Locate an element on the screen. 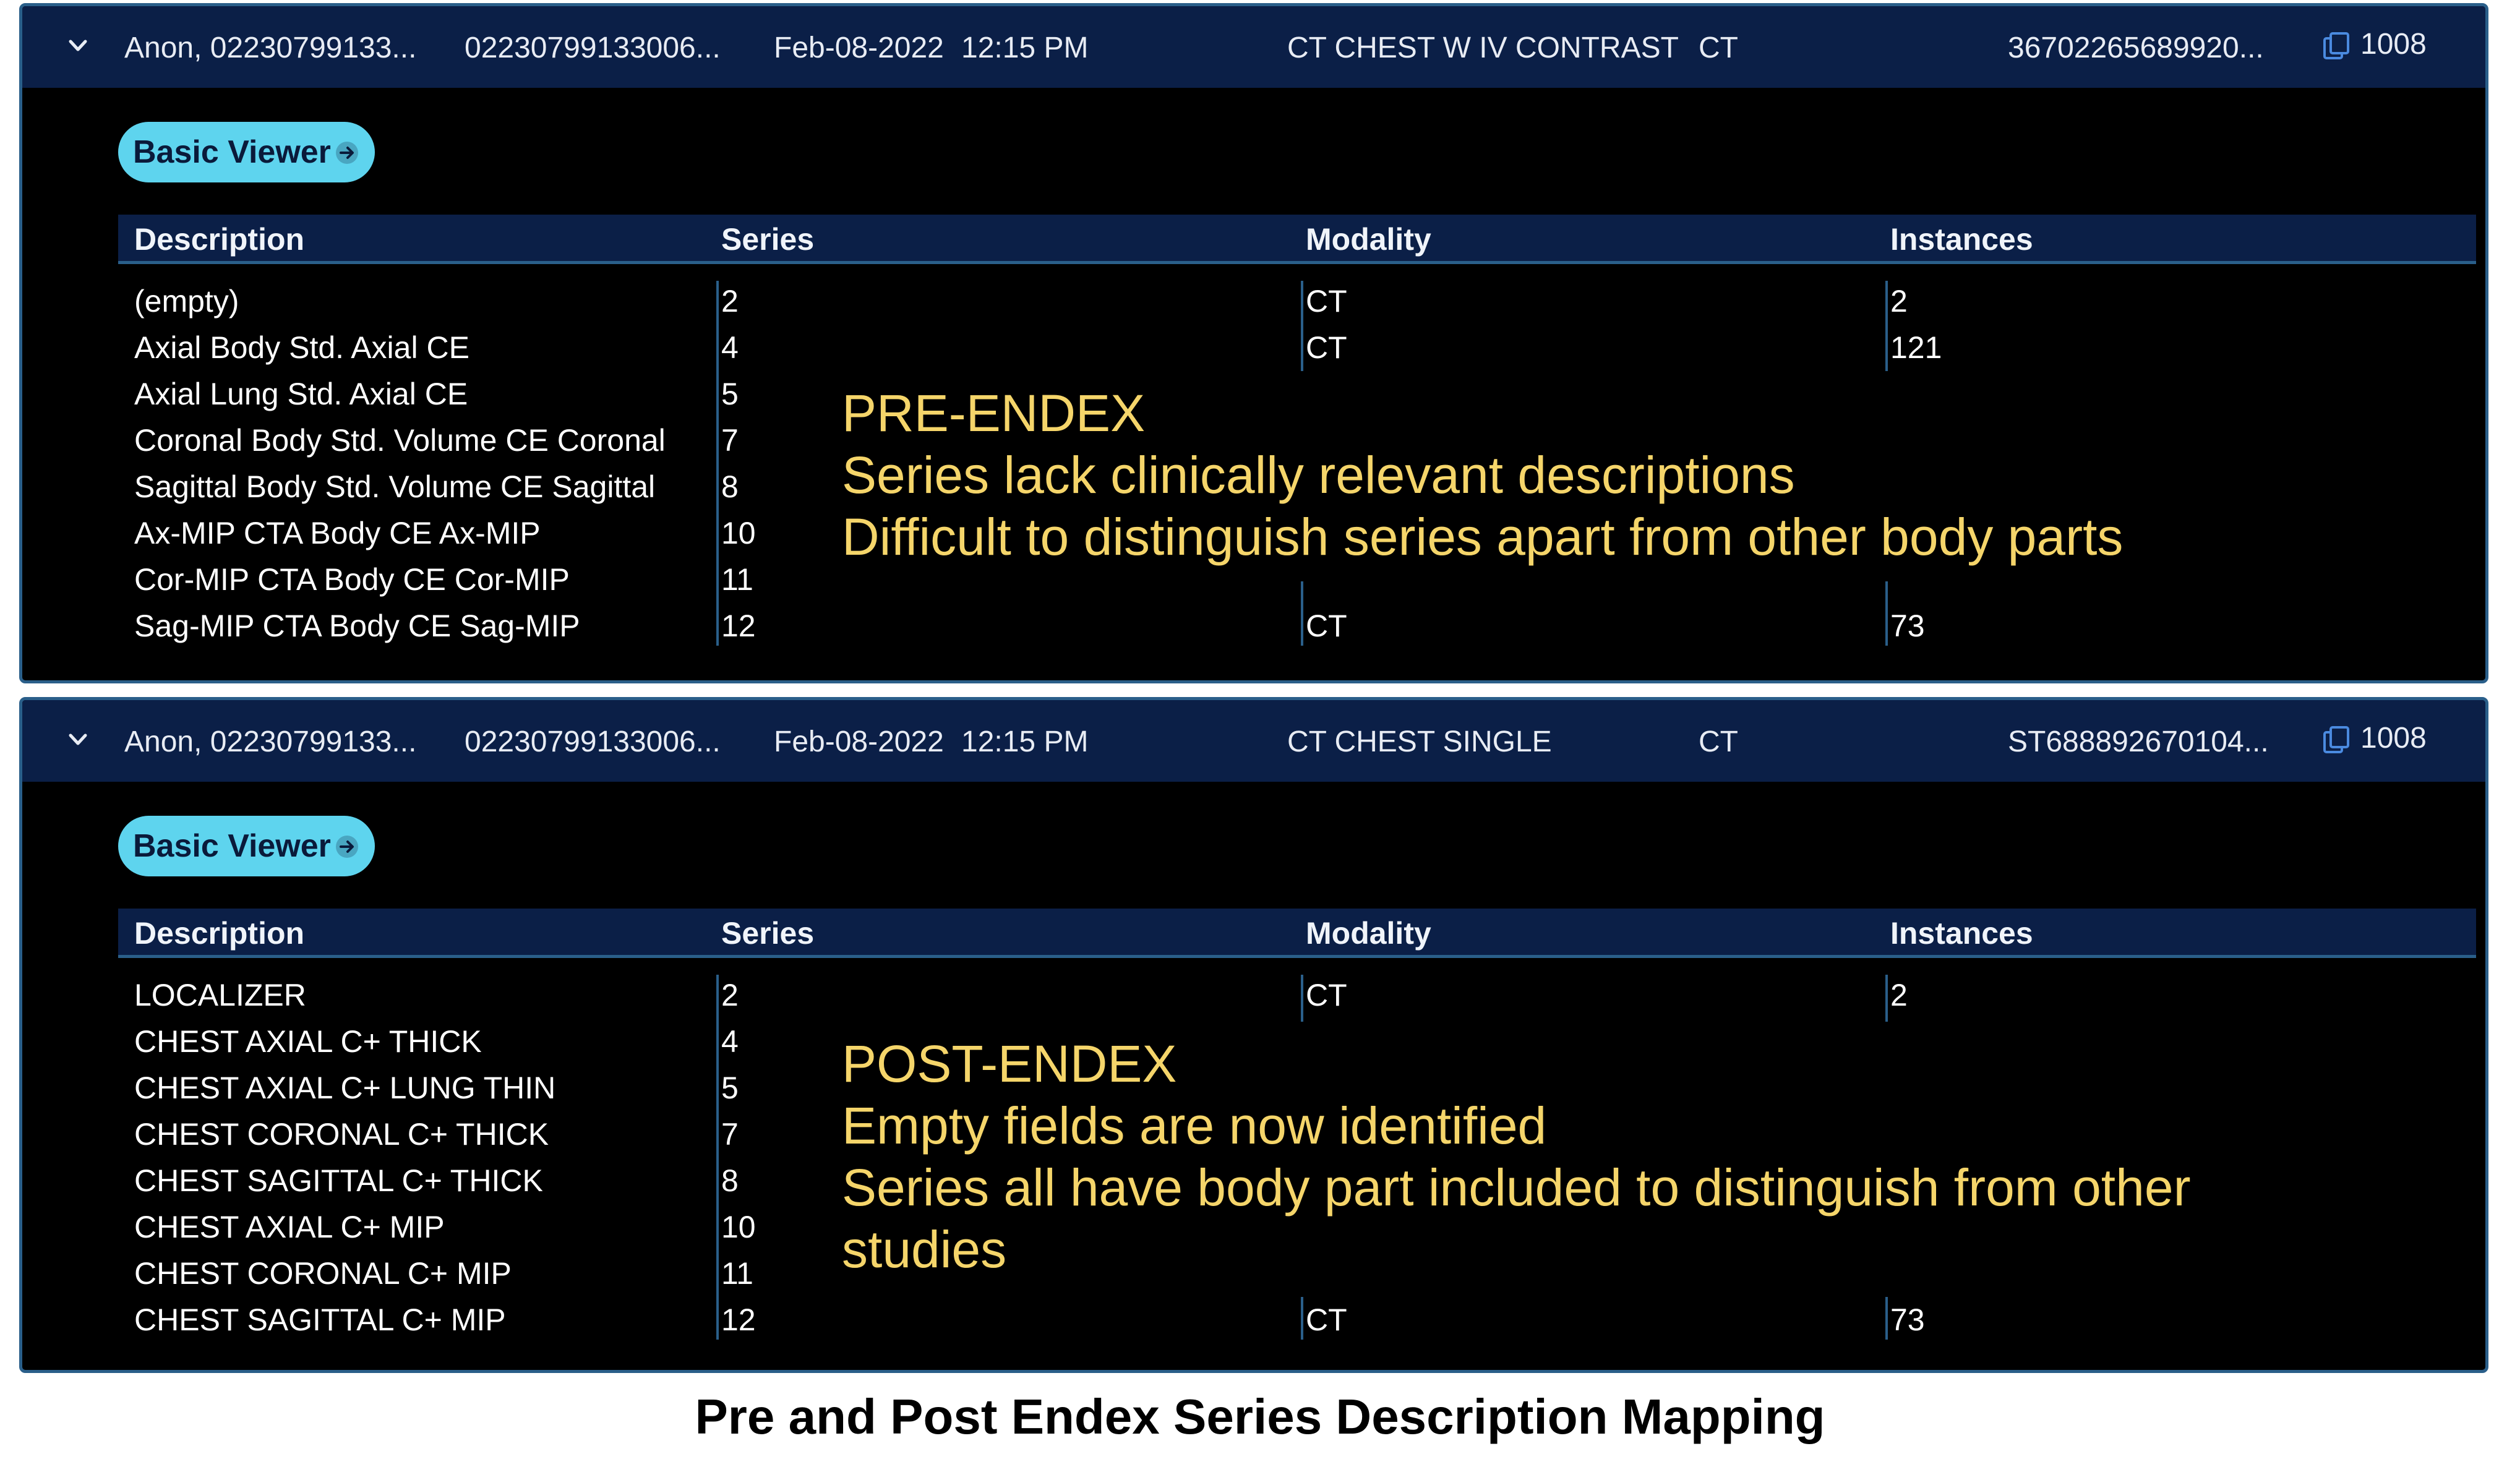  row-description: Axial Lung Std. Axial CE is located at coordinates (301, 394).